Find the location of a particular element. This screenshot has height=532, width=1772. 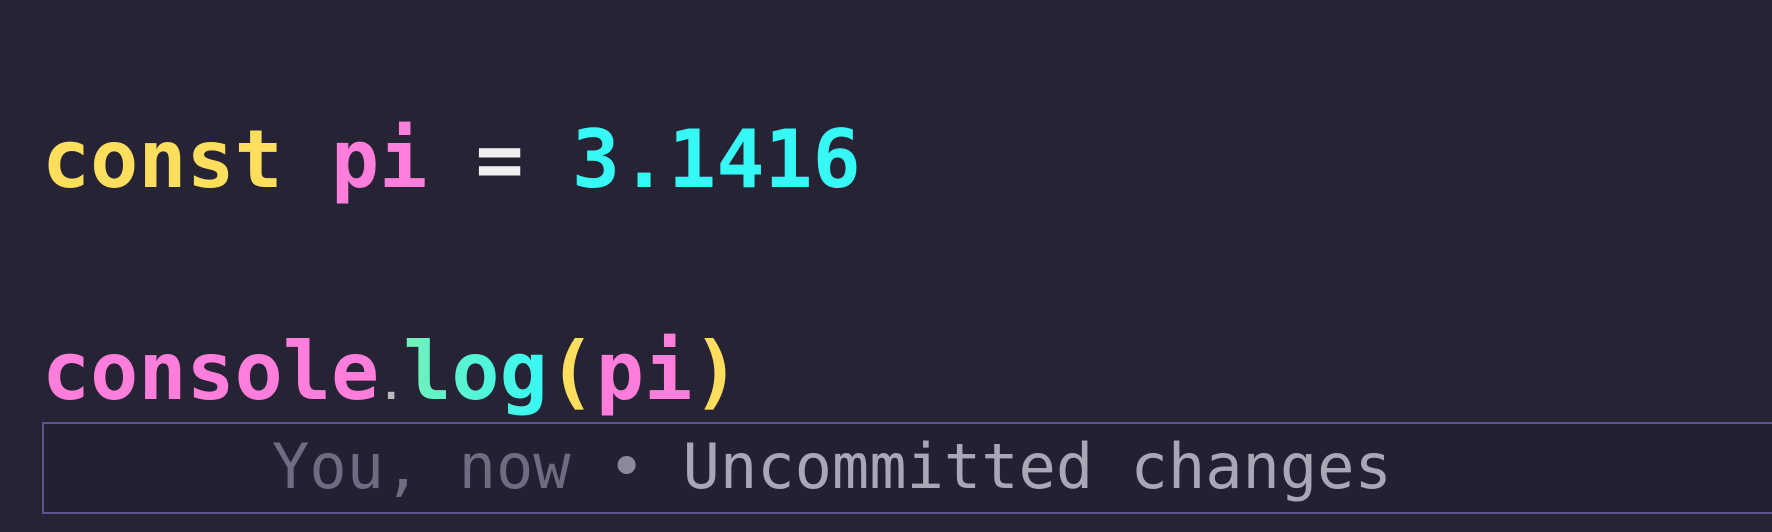

git-blame-annotation: You, now • Uncommitted changes is located at coordinates (832, 467).